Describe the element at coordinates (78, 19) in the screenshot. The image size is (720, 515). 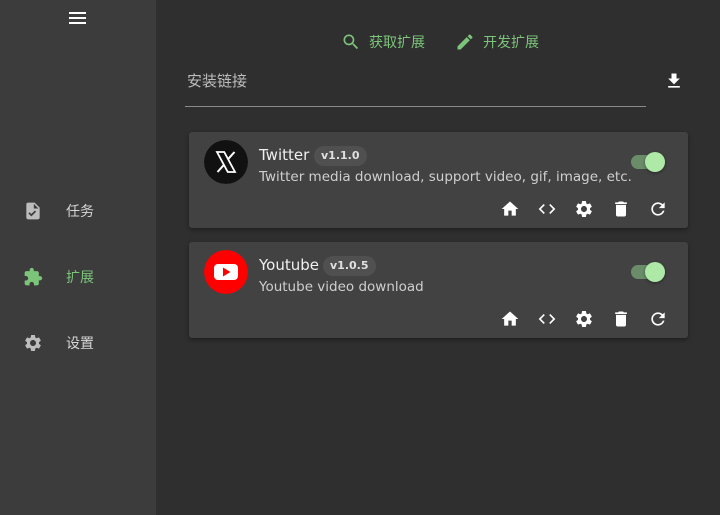
I see `hamburger-icon` at that location.